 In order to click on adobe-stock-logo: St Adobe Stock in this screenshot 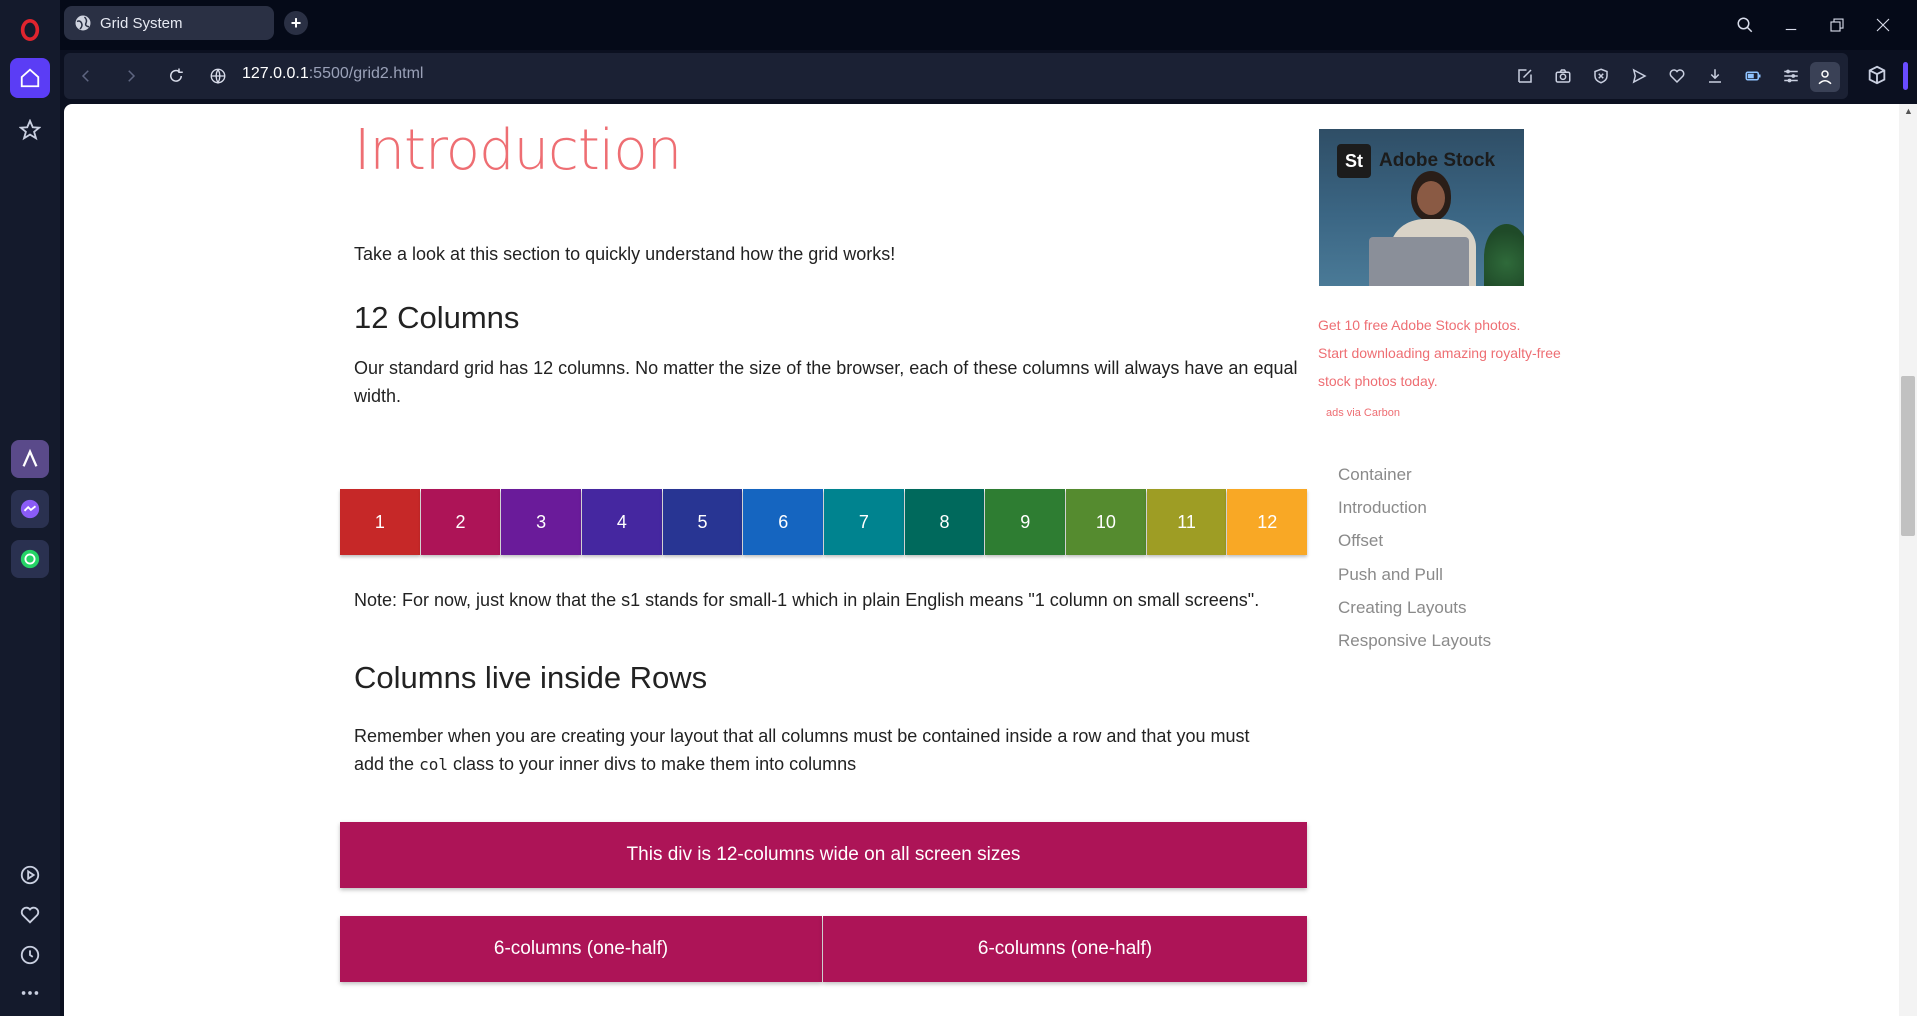, I will do `click(1416, 161)`.